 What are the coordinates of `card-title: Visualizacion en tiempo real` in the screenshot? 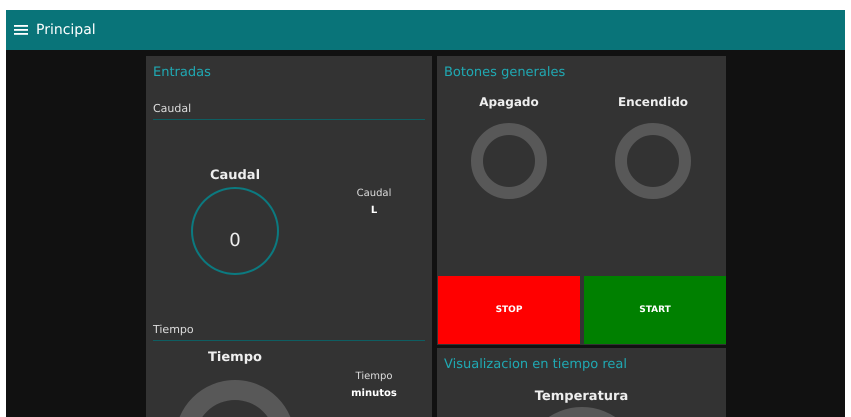 It's located at (535, 364).